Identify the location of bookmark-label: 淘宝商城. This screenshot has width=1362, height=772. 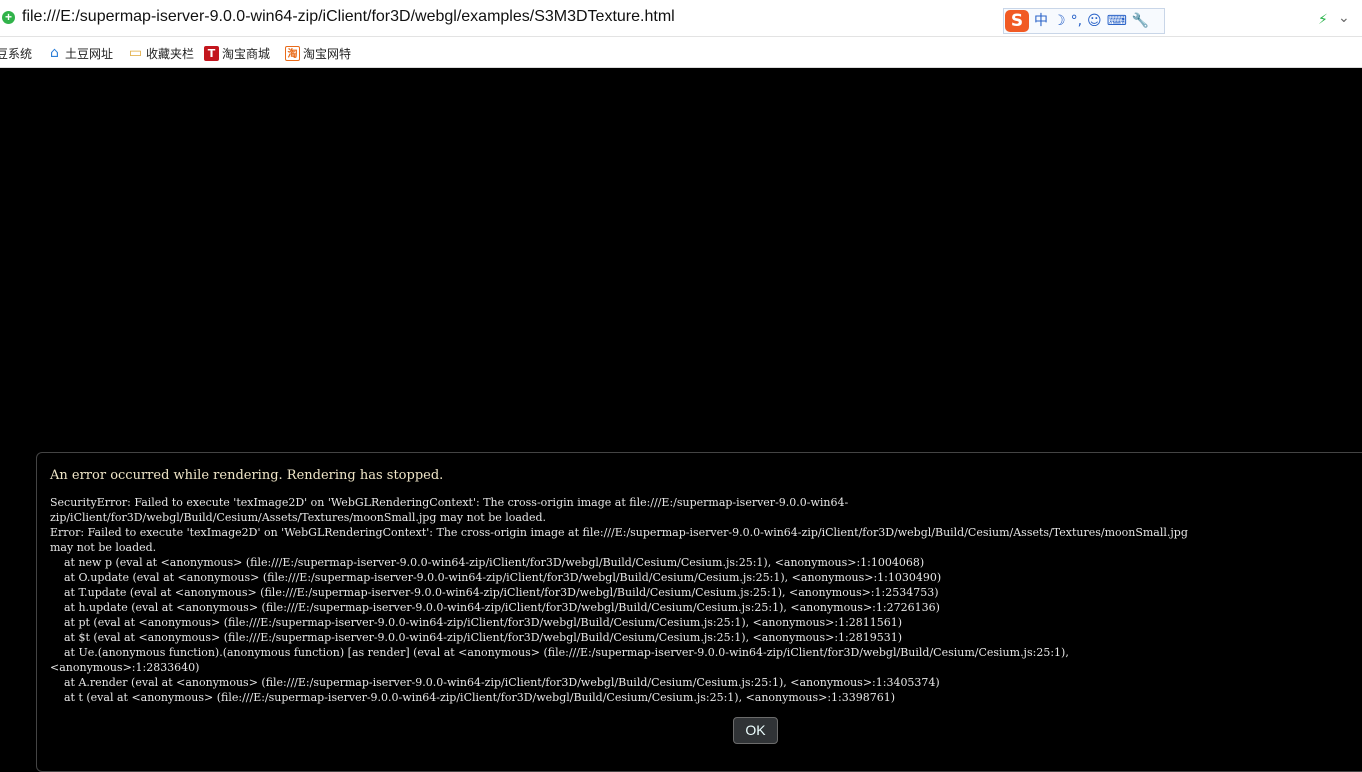
(246, 54).